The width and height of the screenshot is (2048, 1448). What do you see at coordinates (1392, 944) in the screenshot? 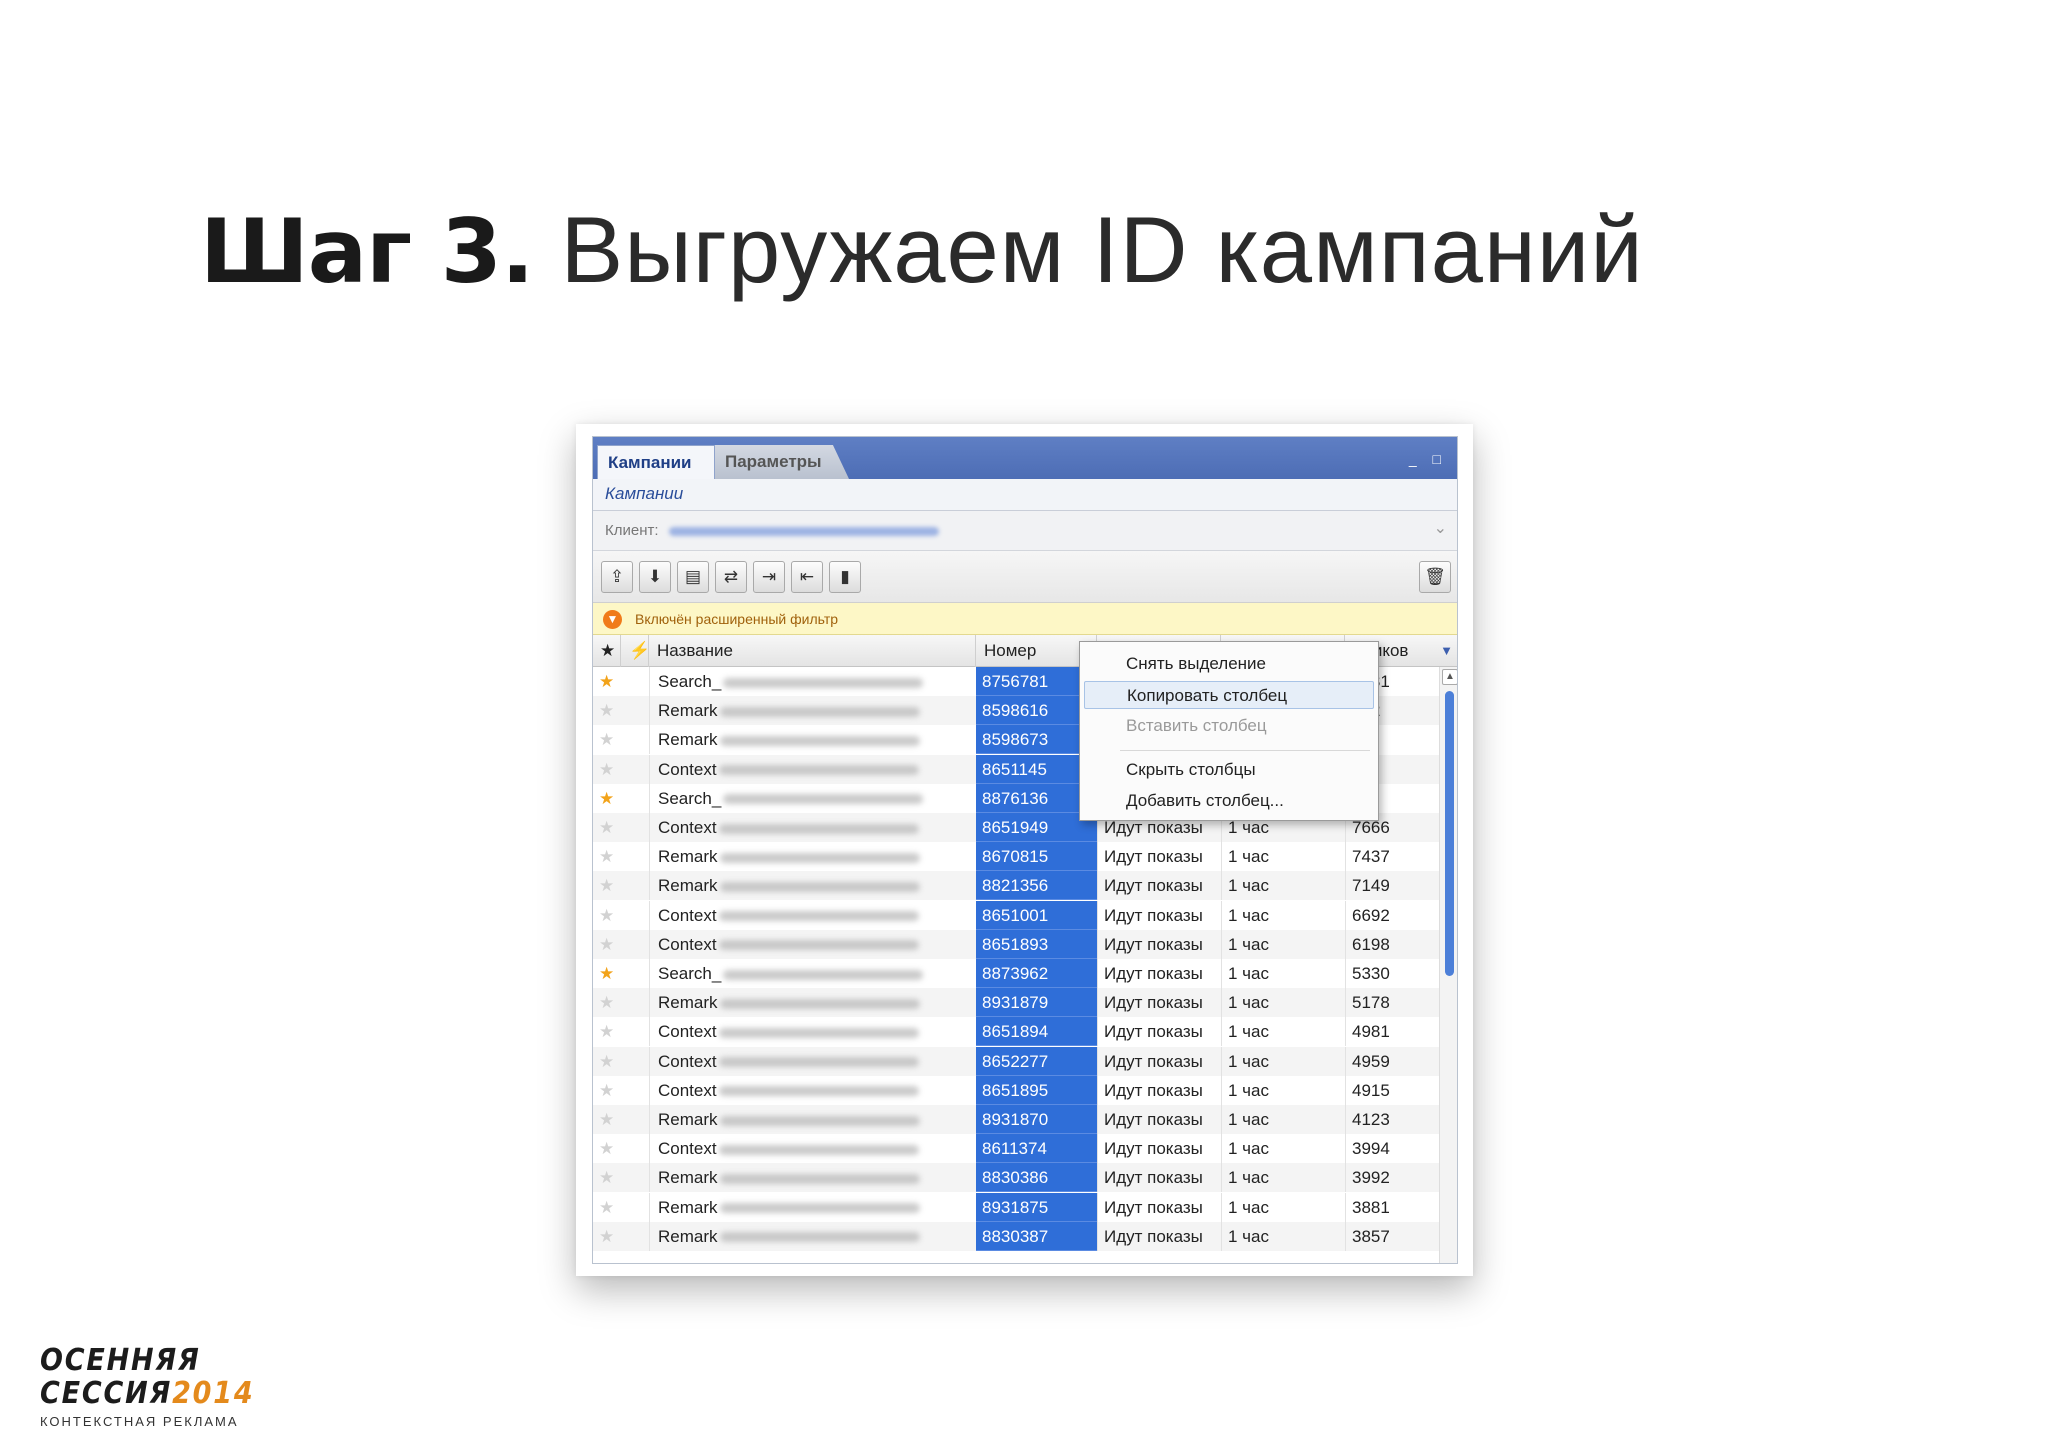
I see `campaign-clicks: 6198` at bounding box center [1392, 944].